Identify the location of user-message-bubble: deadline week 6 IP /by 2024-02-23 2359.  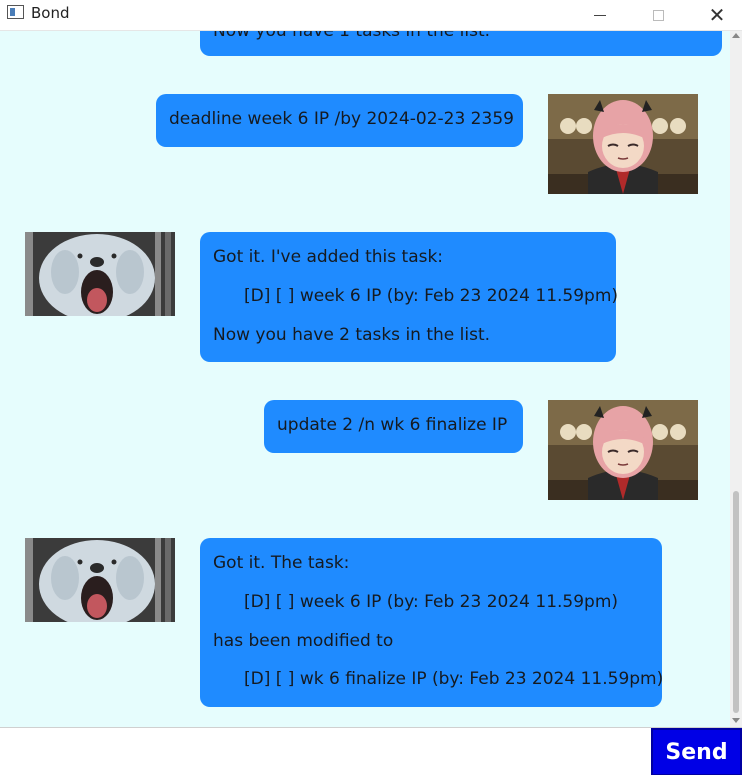
(339, 120).